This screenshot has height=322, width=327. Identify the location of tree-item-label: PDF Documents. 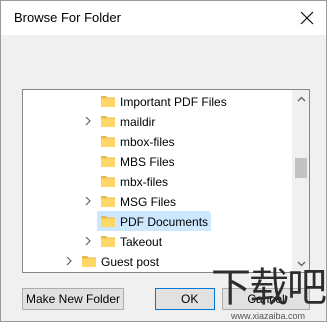
(164, 222).